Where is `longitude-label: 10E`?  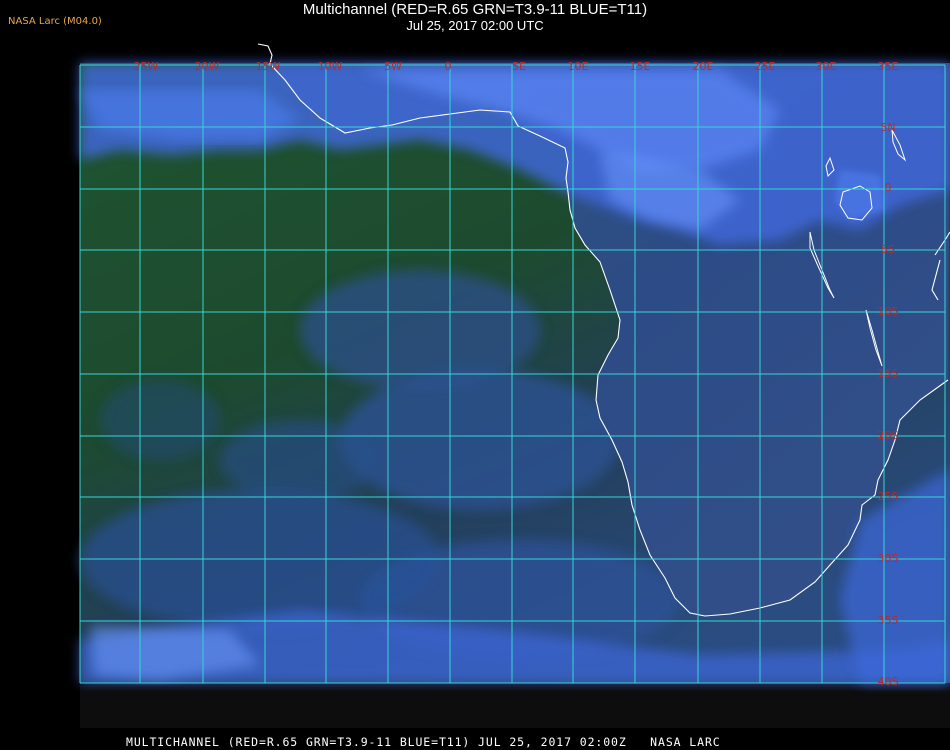 longitude-label: 10E is located at coordinates (578, 66).